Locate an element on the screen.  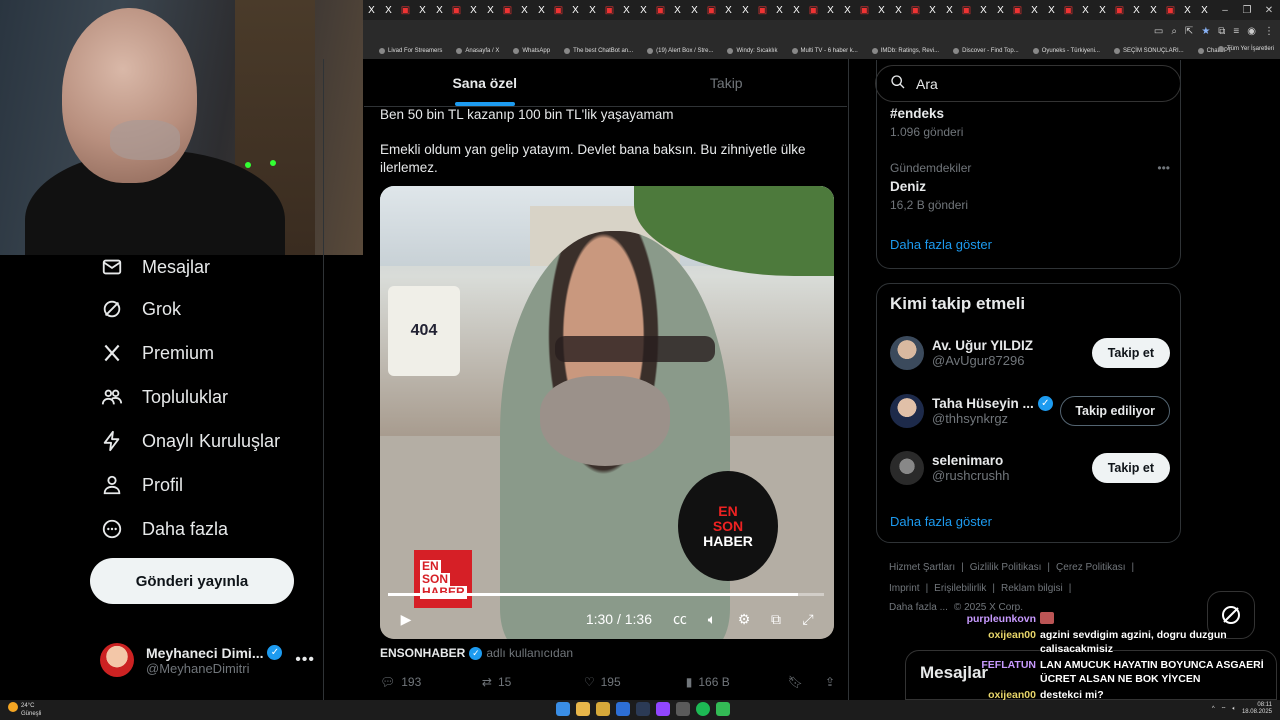
play-icon: ▶ is located at coordinates (406, 619).